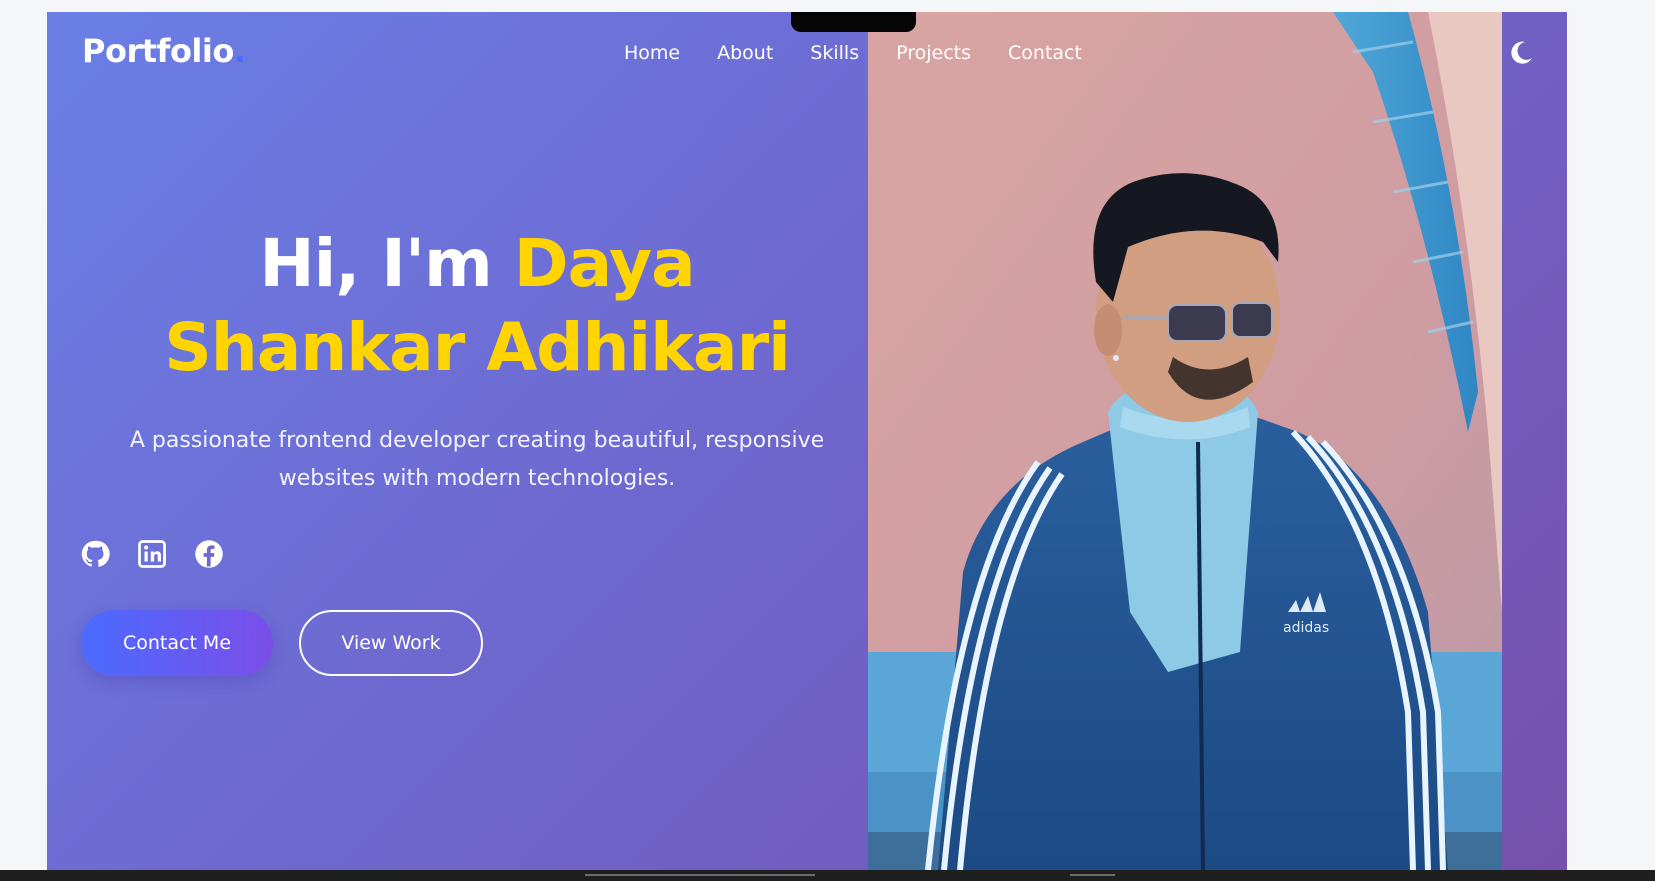  What do you see at coordinates (604, 263) in the screenshot?
I see `hero-name-first: Daya` at bounding box center [604, 263].